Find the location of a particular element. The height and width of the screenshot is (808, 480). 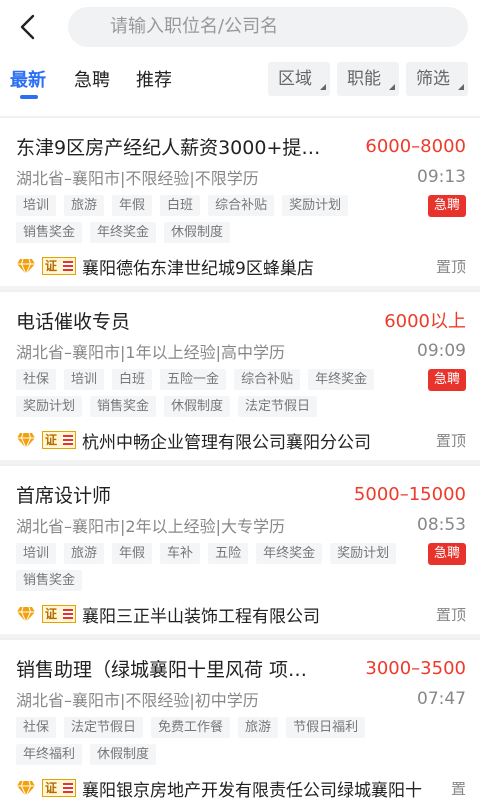

job-meta: 湖北省–襄阳市|2年以上经验|大专学历 is located at coordinates (150, 526).